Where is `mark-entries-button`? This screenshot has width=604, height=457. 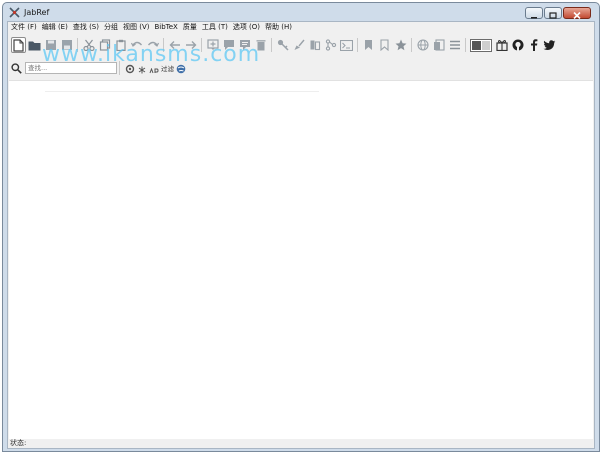 mark-entries-button is located at coordinates (368, 45).